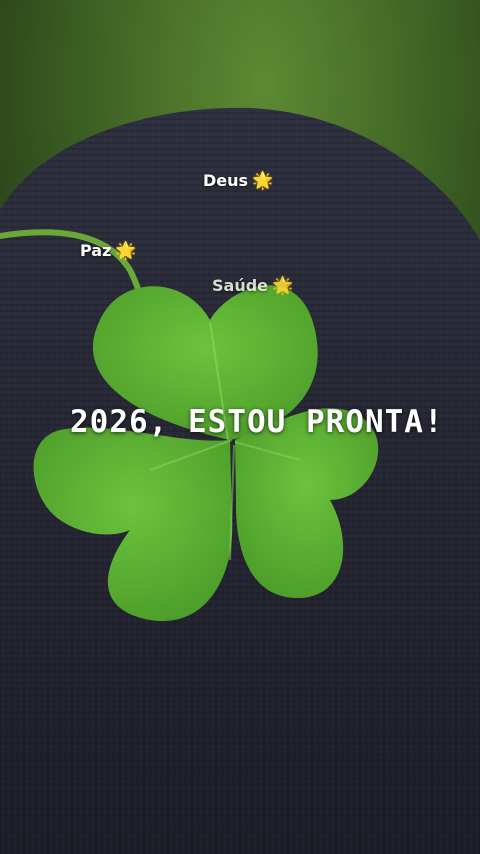 Image resolution: width=480 pixels, height=854 pixels. I want to click on label-saude: Saúde 🌟, so click(252, 286).